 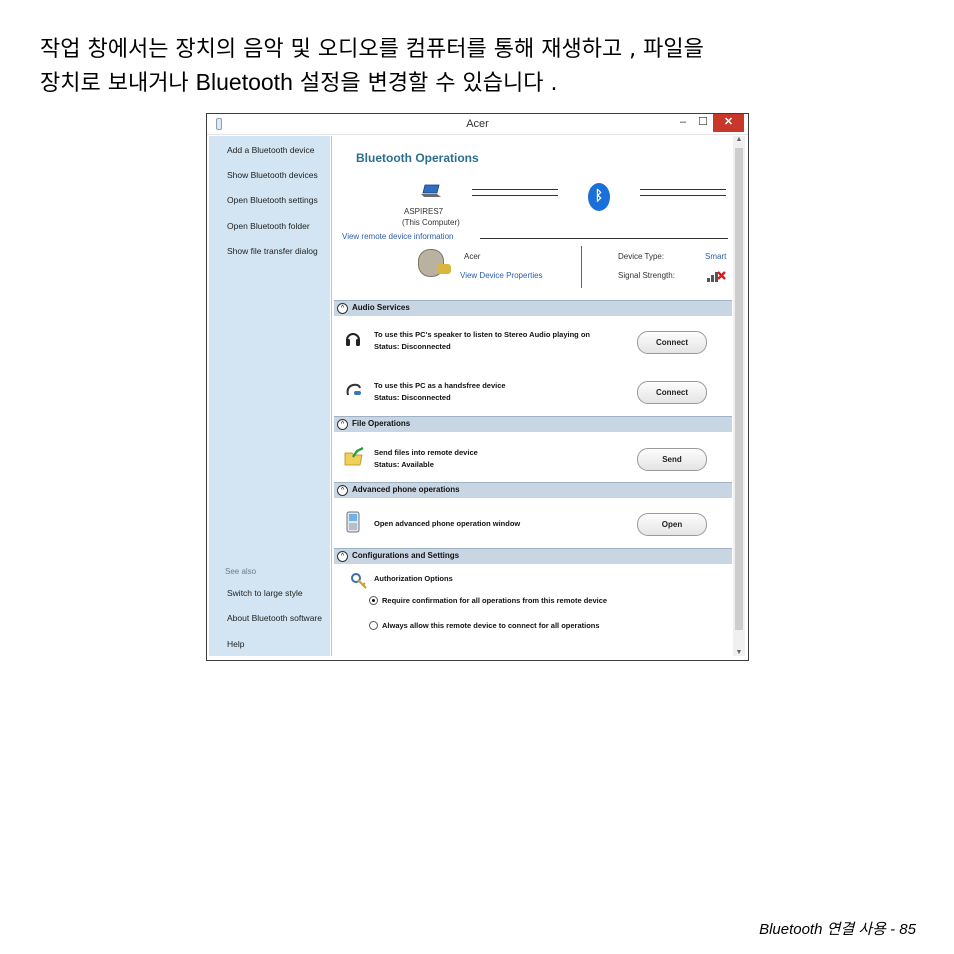 What do you see at coordinates (412, 346) in the screenshot?
I see `audio-row-1-status: Status: Disconnected` at bounding box center [412, 346].